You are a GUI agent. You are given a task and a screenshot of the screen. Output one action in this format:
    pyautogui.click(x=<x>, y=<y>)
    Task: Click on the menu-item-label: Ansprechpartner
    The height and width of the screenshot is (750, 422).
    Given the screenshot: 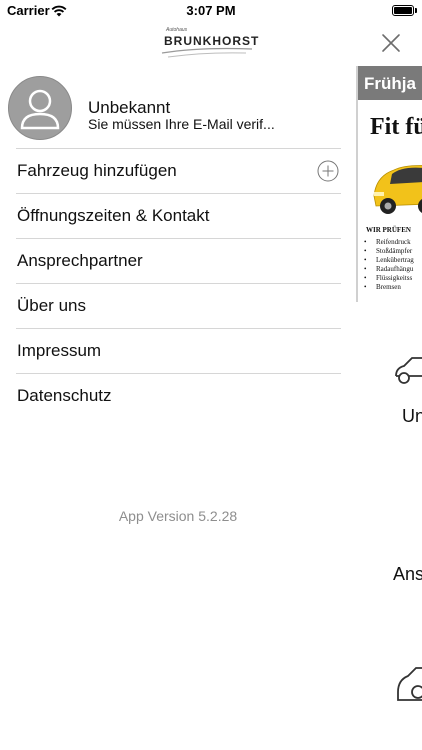 What is the action you would take?
    pyautogui.click(x=80, y=260)
    